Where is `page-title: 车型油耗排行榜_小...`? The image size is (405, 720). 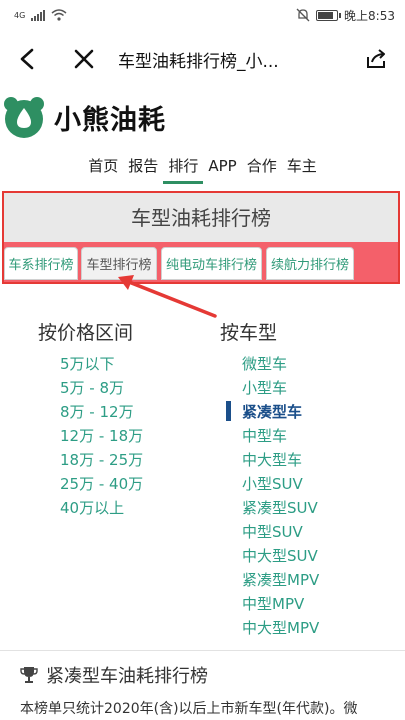
page-title: 车型油耗排行榜_小... is located at coordinates (198, 61).